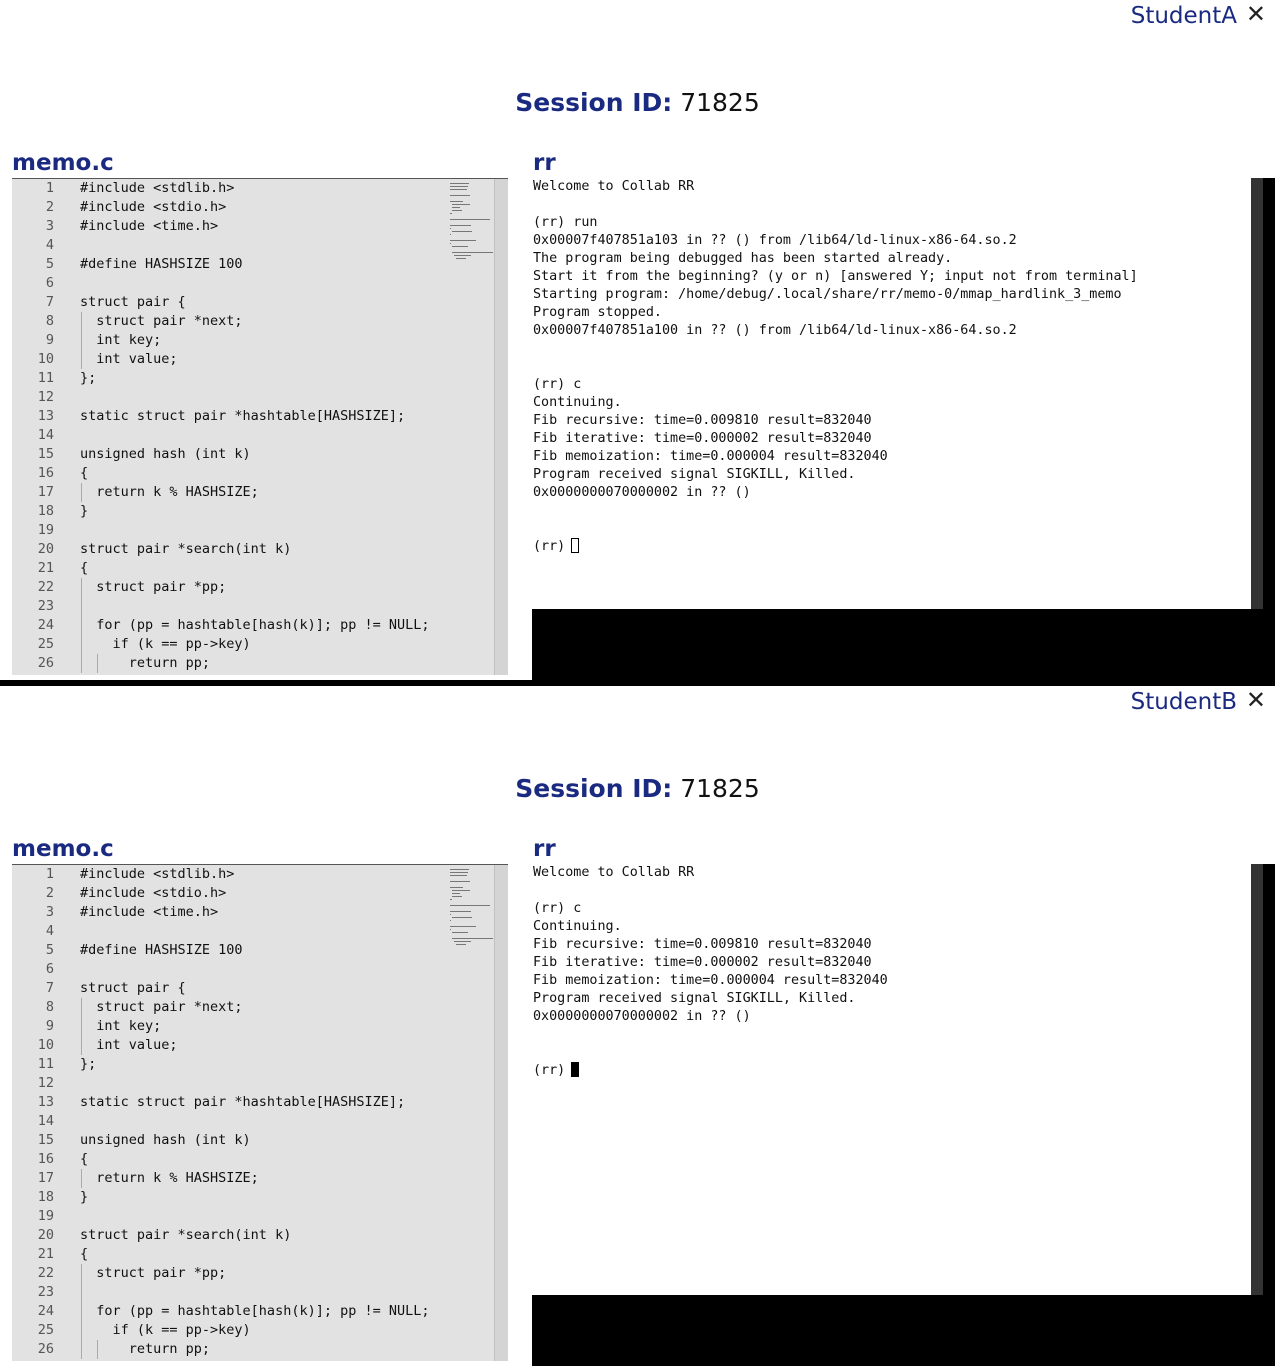 The image size is (1275, 1366). Describe the element at coordinates (45, 1045) in the screenshot. I see `line-number: 10` at that location.